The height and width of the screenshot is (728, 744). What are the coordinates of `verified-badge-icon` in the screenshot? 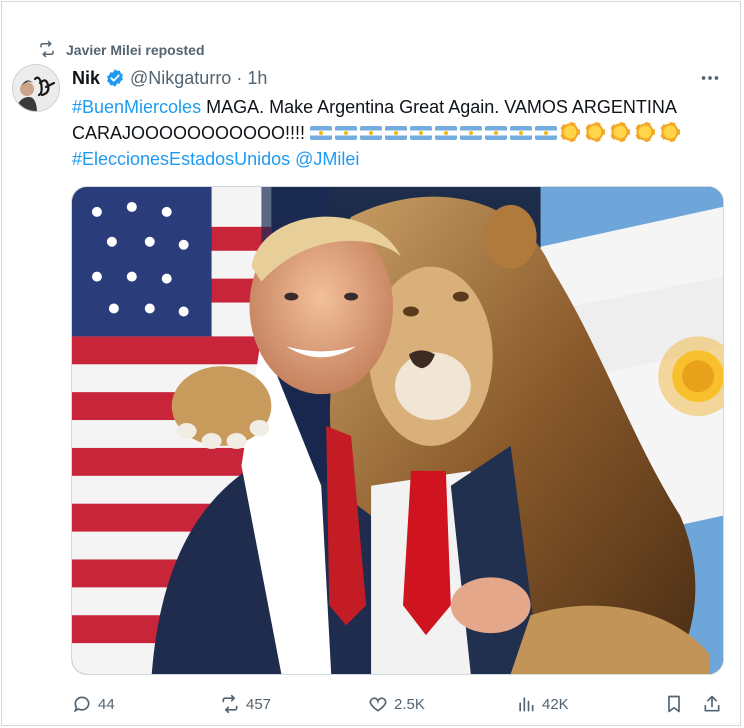 It's located at (115, 78).